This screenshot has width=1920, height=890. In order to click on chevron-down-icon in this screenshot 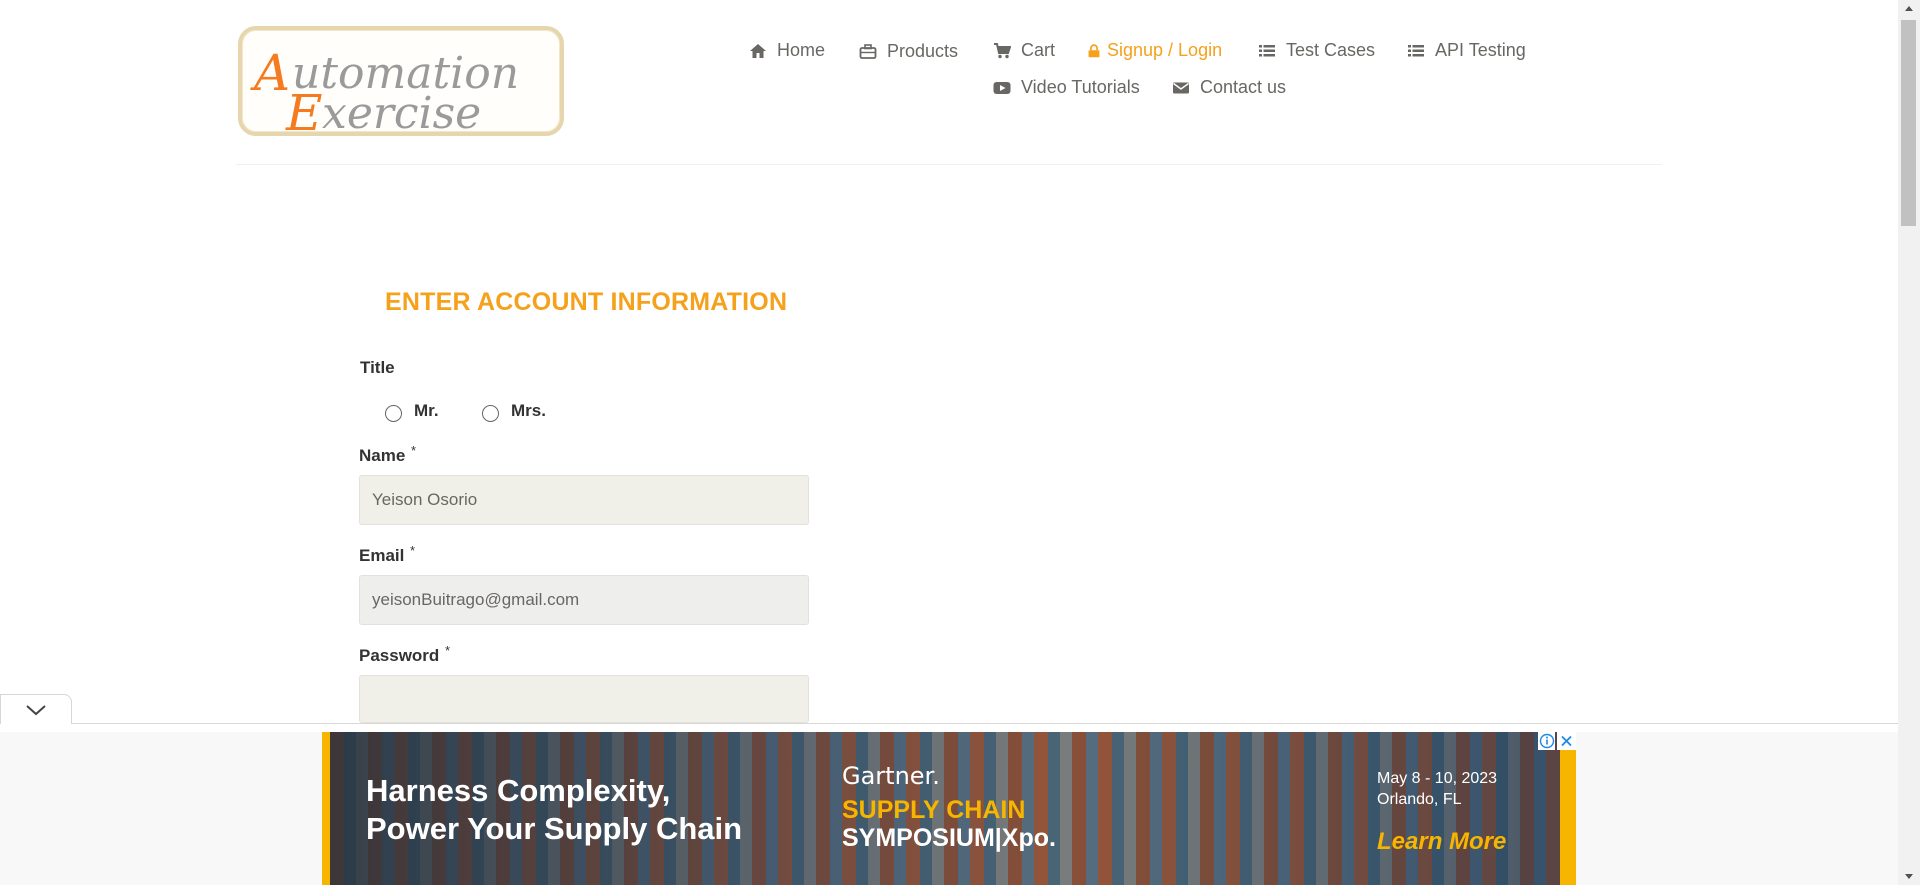, I will do `click(36, 710)`.